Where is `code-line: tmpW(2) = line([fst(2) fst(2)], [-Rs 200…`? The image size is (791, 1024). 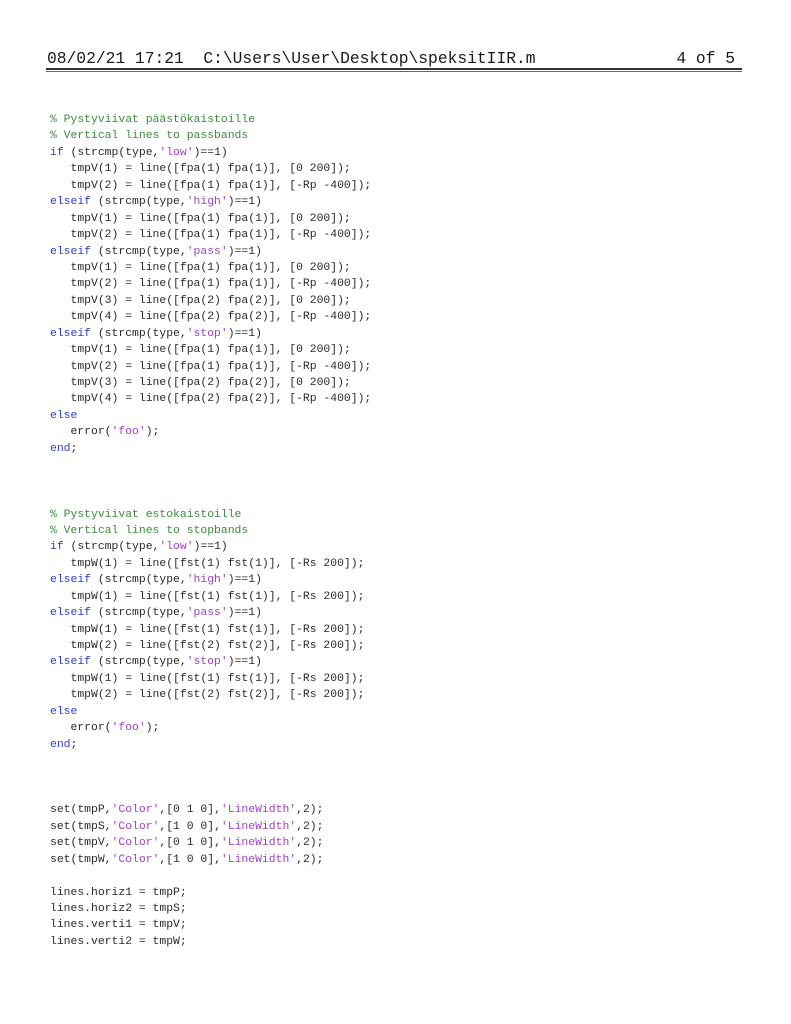 code-line: tmpW(2) = line([fst(2) fst(2)], [-Rs 200… is located at coordinates (210, 695).